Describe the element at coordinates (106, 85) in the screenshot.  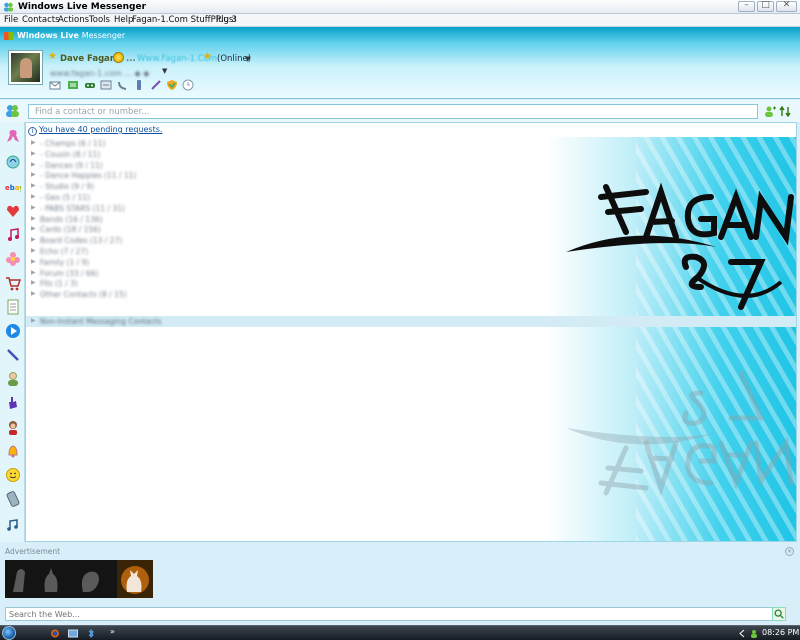
I see `activities-icon` at that location.